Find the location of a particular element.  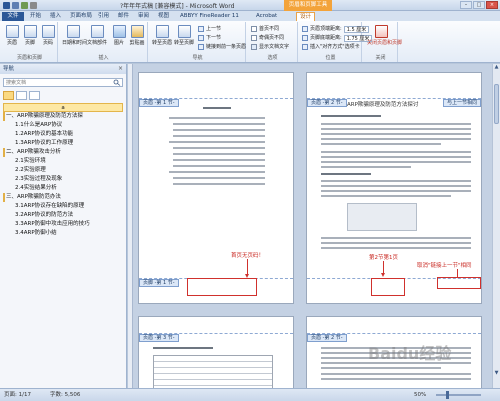

nav-heading-item: 一、ARP欺骗原理及防范方法探 is located at coordinates (63, 116).